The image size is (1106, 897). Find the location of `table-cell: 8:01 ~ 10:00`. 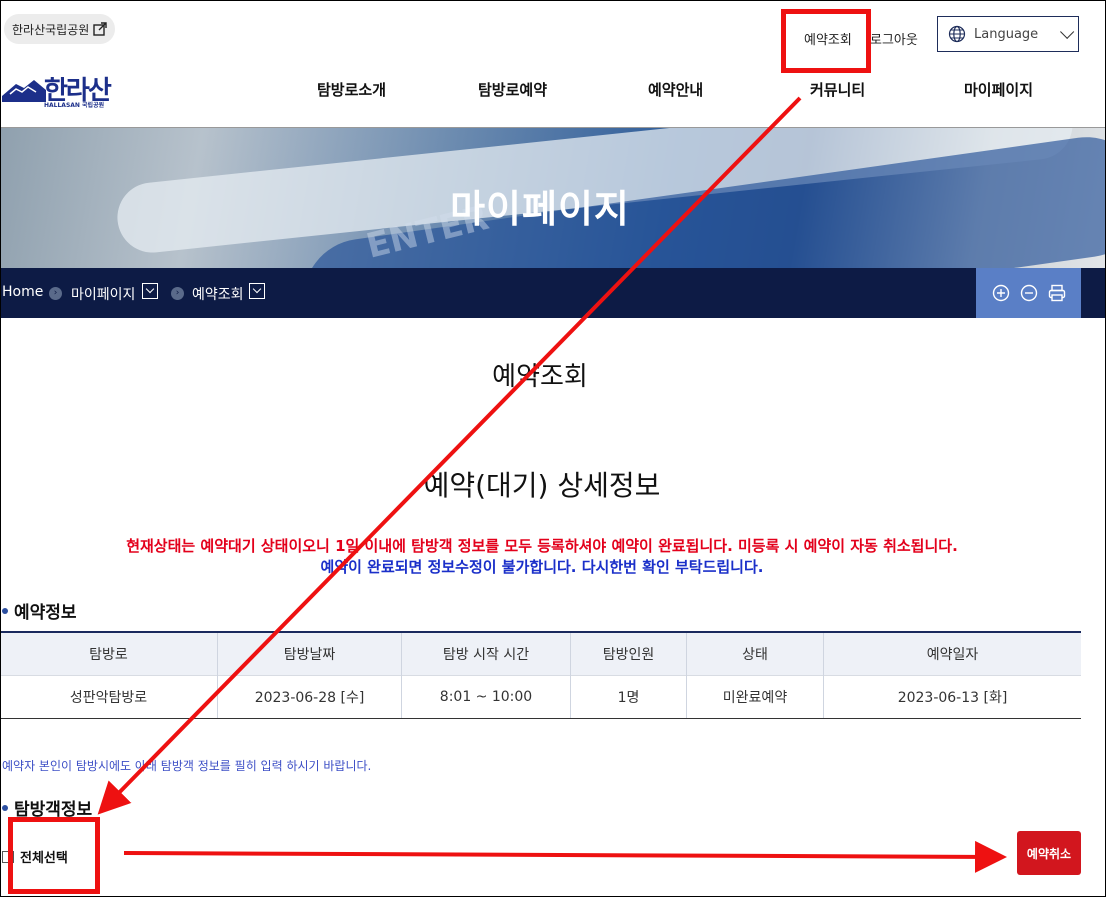

table-cell: 8:01 ~ 10:00 is located at coordinates (486, 697).